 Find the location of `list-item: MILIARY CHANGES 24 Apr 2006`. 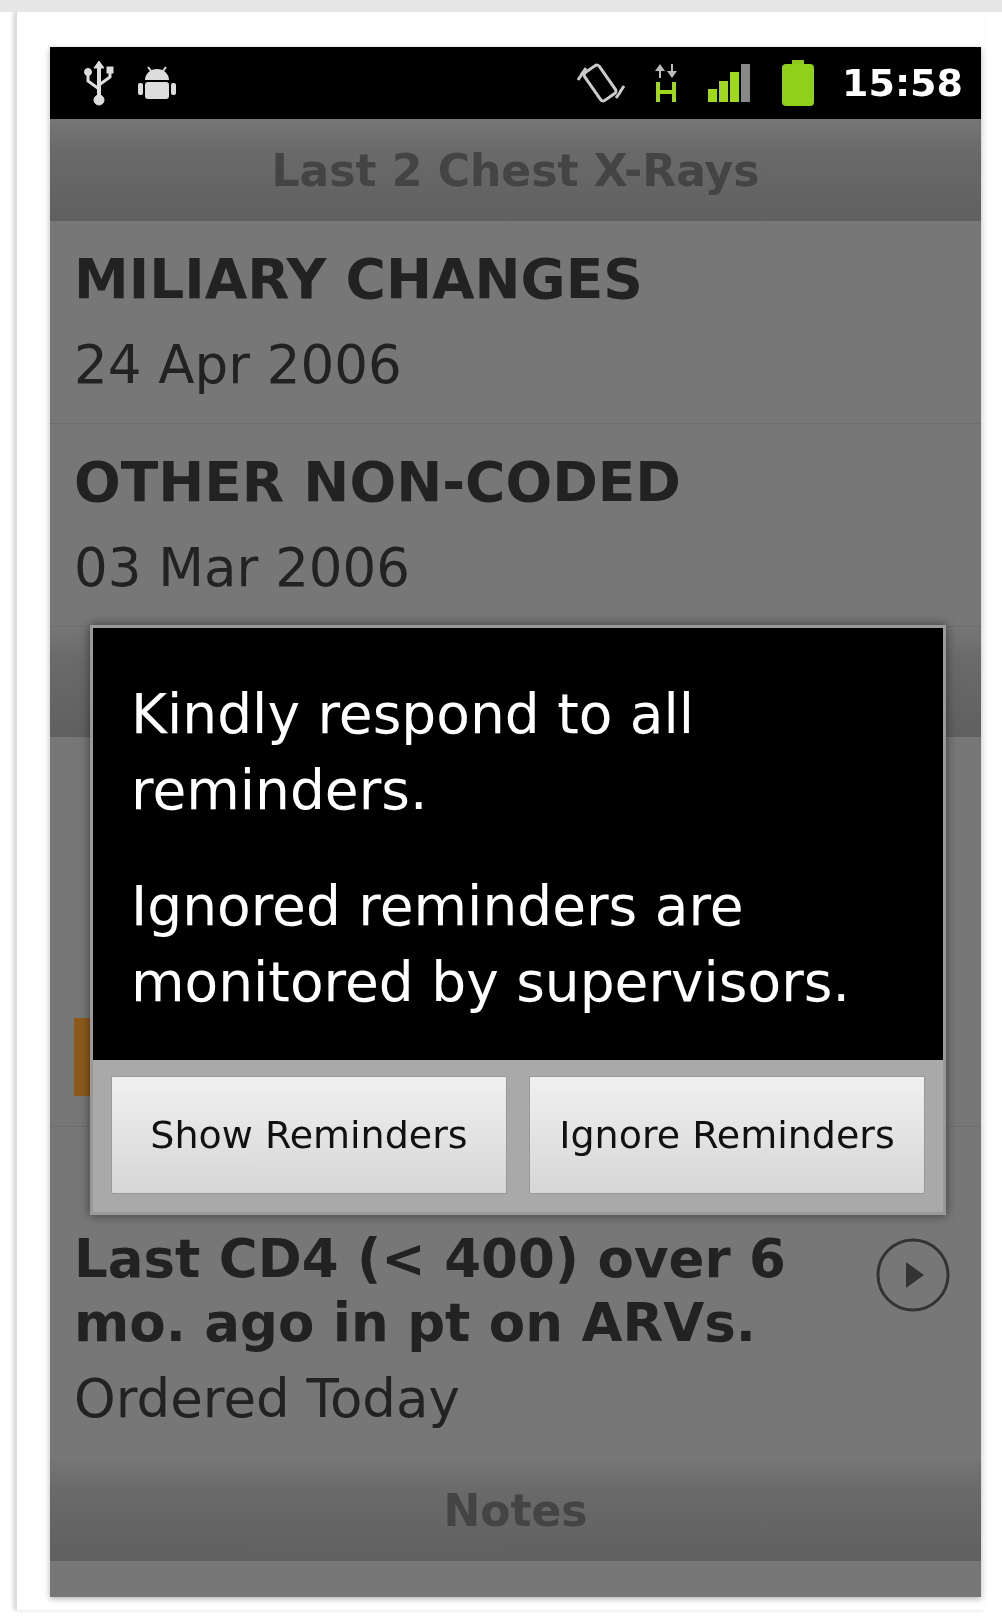

list-item: MILIARY CHANGES 24 Apr 2006 is located at coordinates (515, 322).